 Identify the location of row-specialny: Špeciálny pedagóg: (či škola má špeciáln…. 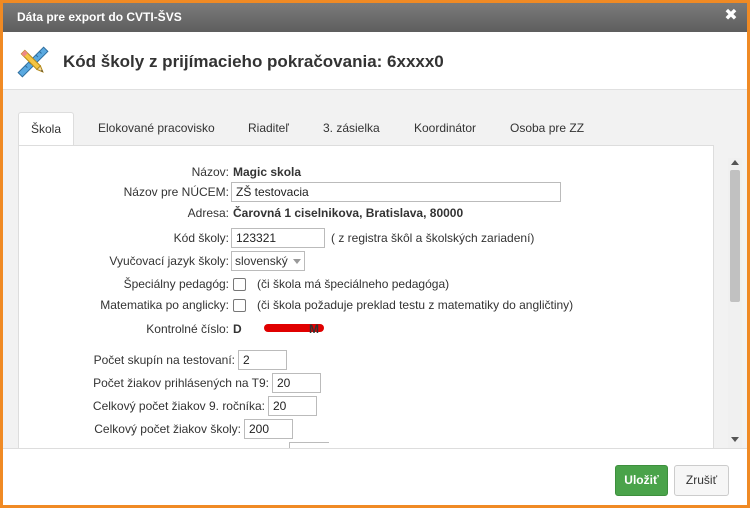
(364, 284).